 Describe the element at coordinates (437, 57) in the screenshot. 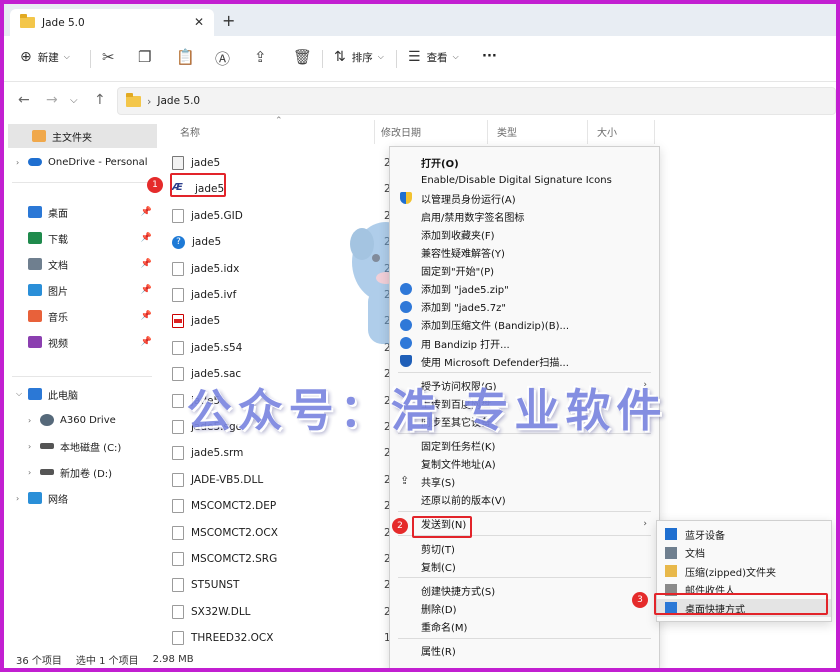

I see `view-label: 查看` at that location.